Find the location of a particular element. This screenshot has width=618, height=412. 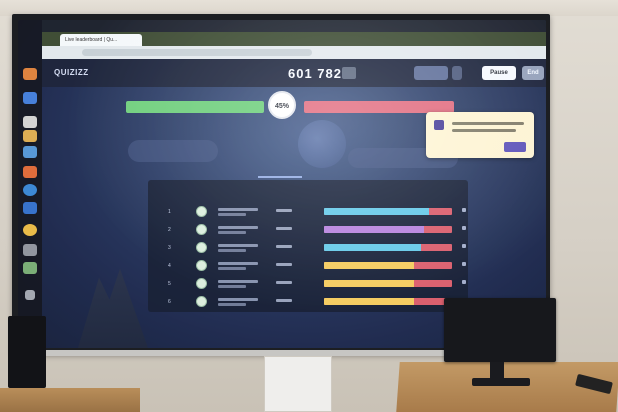

system-top-bar is located at coordinates (294, 26).